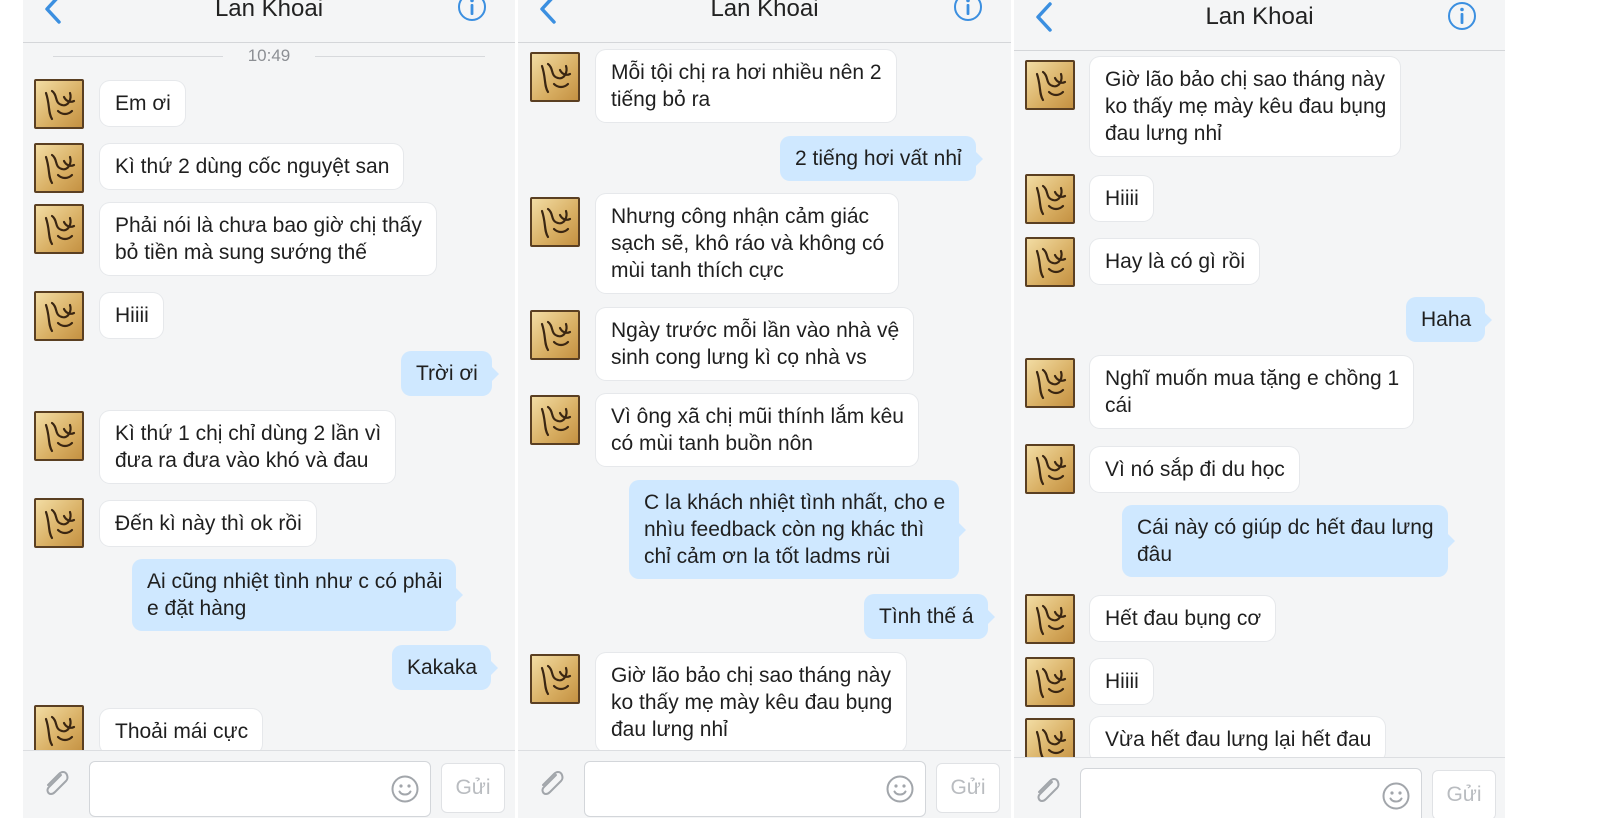  I want to click on message-incoming: Hết đau bụng cơ, so click(1183, 618).